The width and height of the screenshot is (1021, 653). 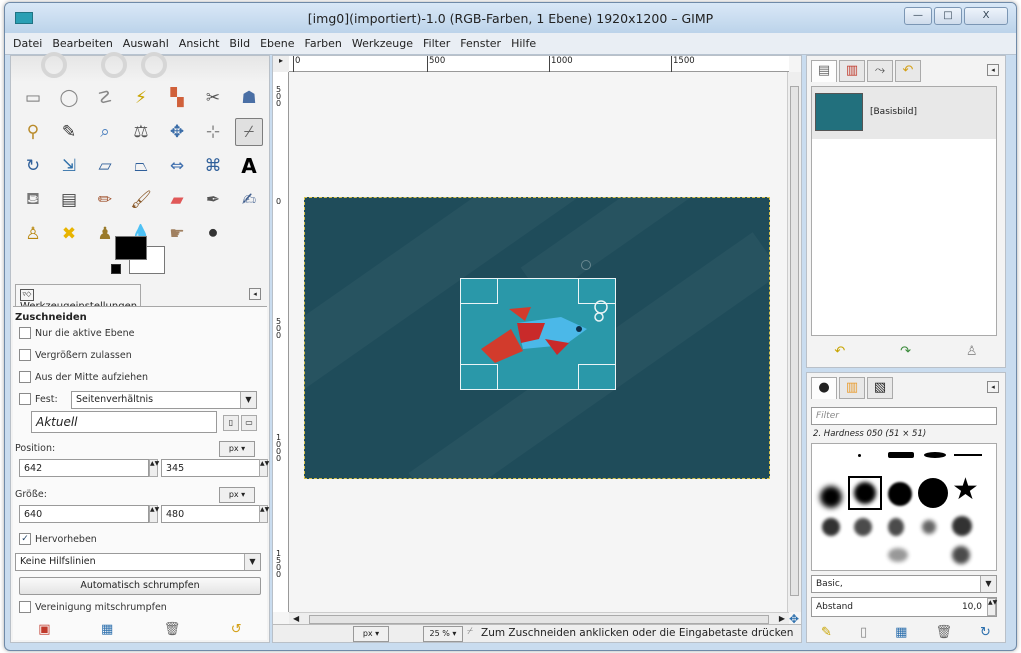 I want to click on bucket-fill-tool-icon: ⛾, so click(x=33, y=200).